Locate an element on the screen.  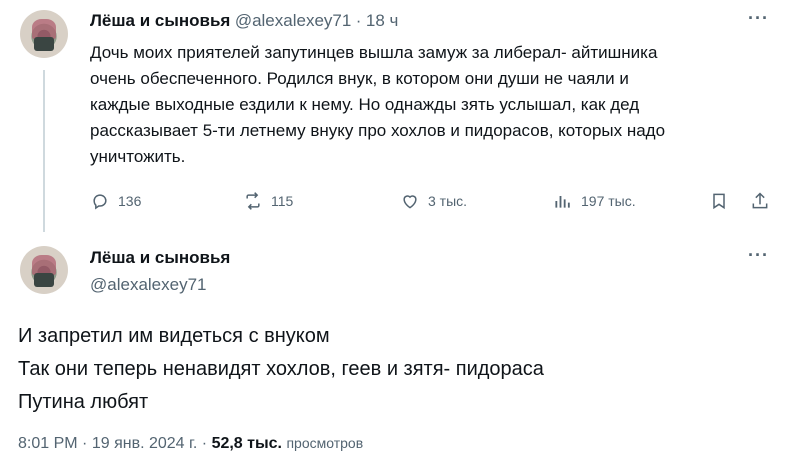
share-icon is located at coordinates (760, 200).